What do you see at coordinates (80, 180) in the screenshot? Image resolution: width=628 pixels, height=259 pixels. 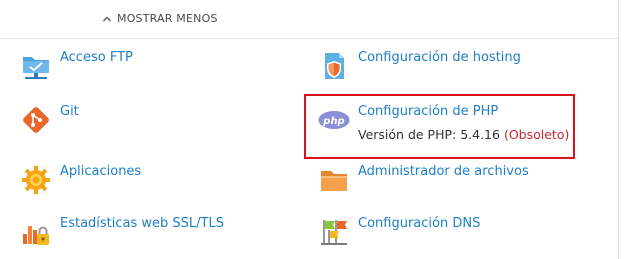 I see `item-applications: Aplicaciones` at bounding box center [80, 180].